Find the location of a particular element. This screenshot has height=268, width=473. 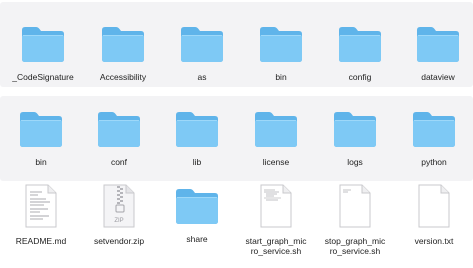

item-label: license is located at coordinates (276, 162).